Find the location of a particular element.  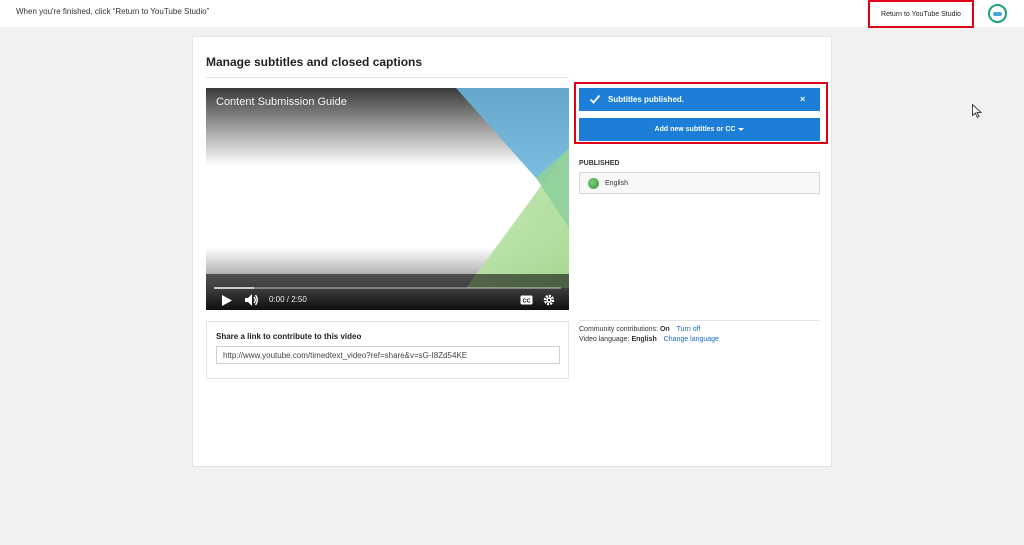

title-divider is located at coordinates (387, 77).